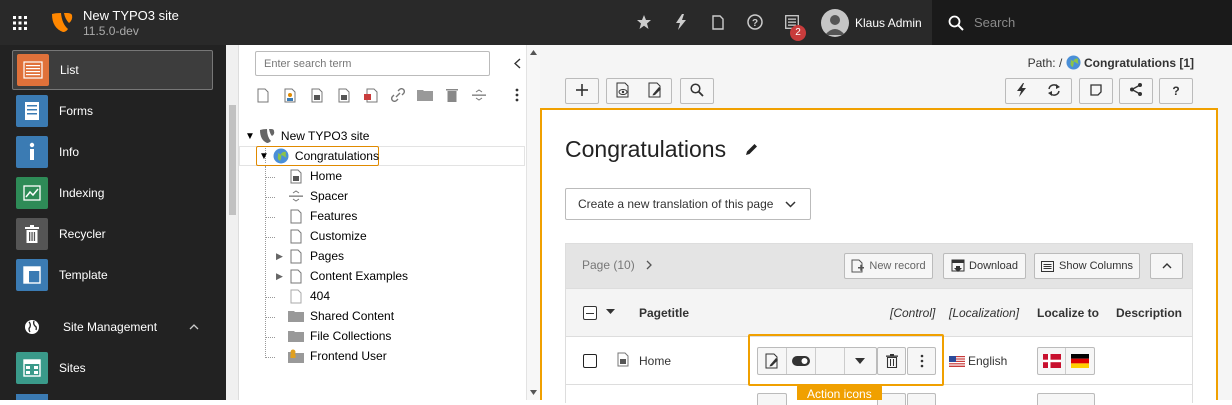 Image resolution: width=1232 pixels, height=405 pixels. Describe the element at coordinates (798, 33) in the screenshot. I see `notification-badge: 2` at that location.